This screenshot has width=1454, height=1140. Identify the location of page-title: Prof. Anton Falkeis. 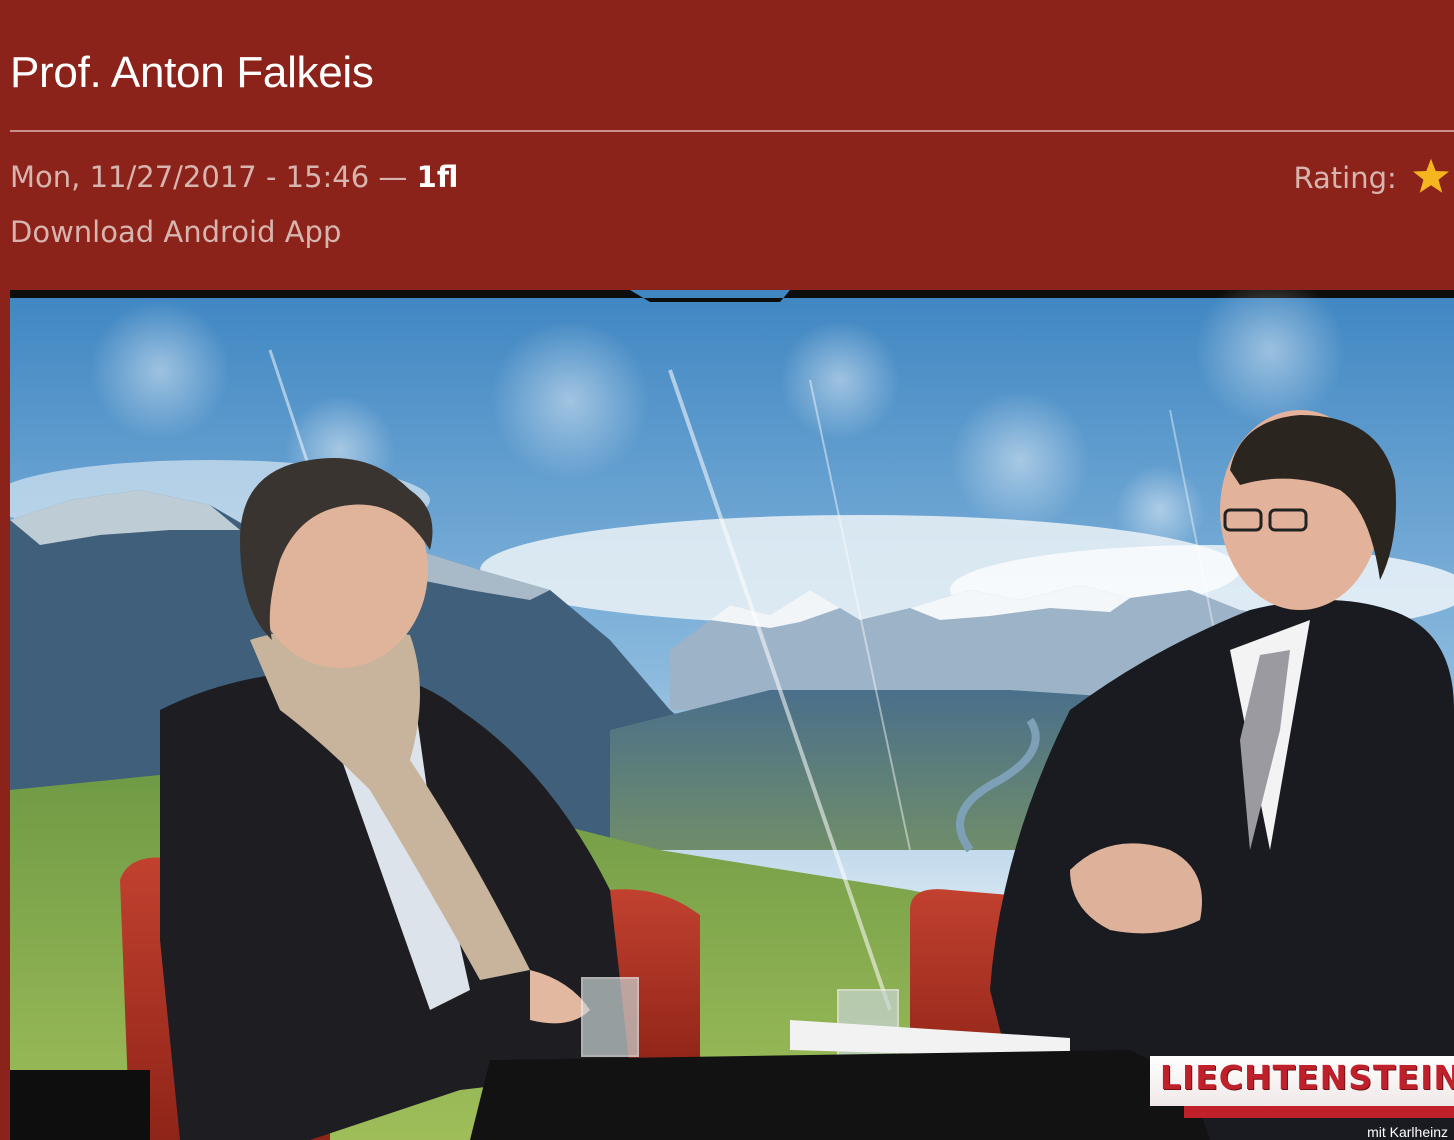
(192, 72).